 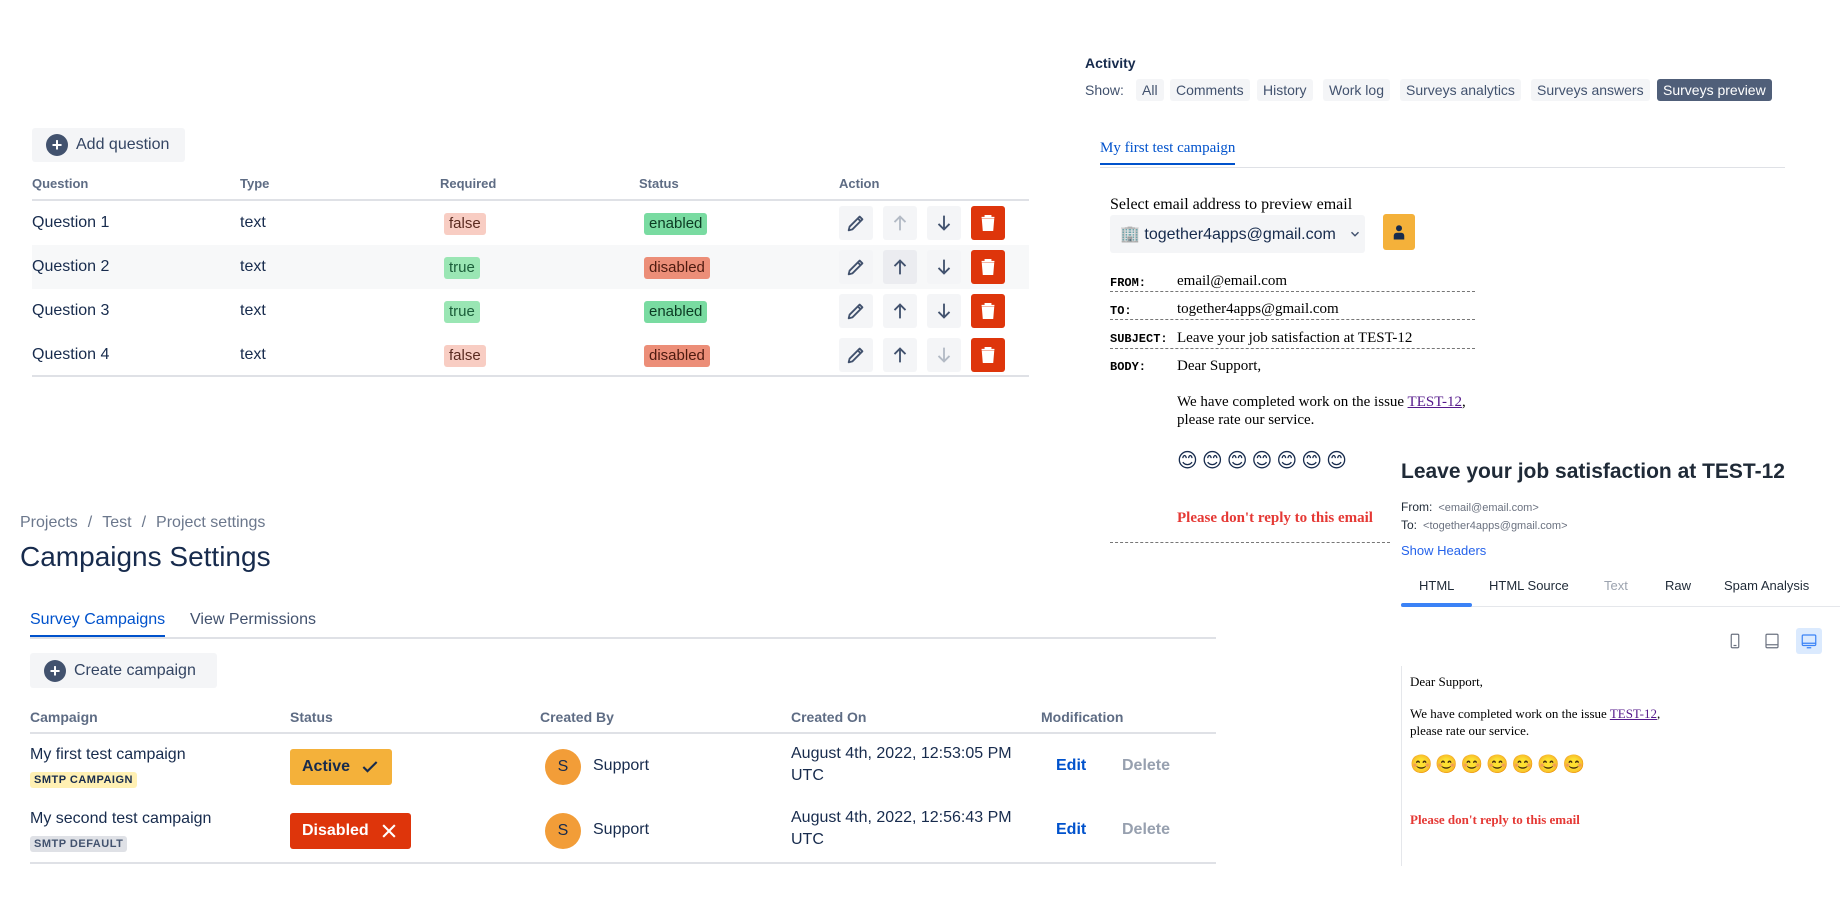 I want to click on tab-campaign-preview: My first test campaign, so click(x=1168, y=152).